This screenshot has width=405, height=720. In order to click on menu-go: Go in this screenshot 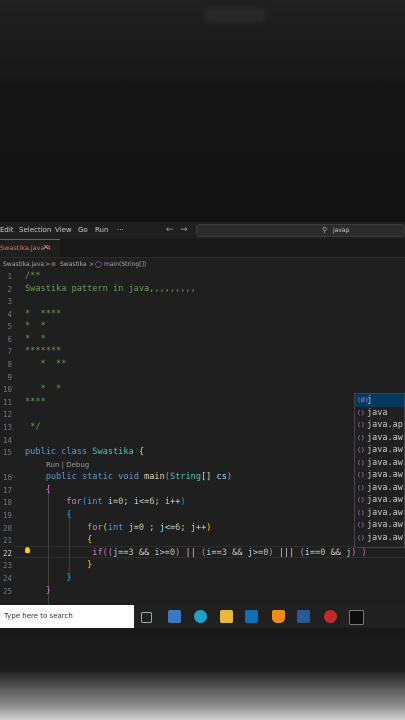, I will do `click(83, 230)`.